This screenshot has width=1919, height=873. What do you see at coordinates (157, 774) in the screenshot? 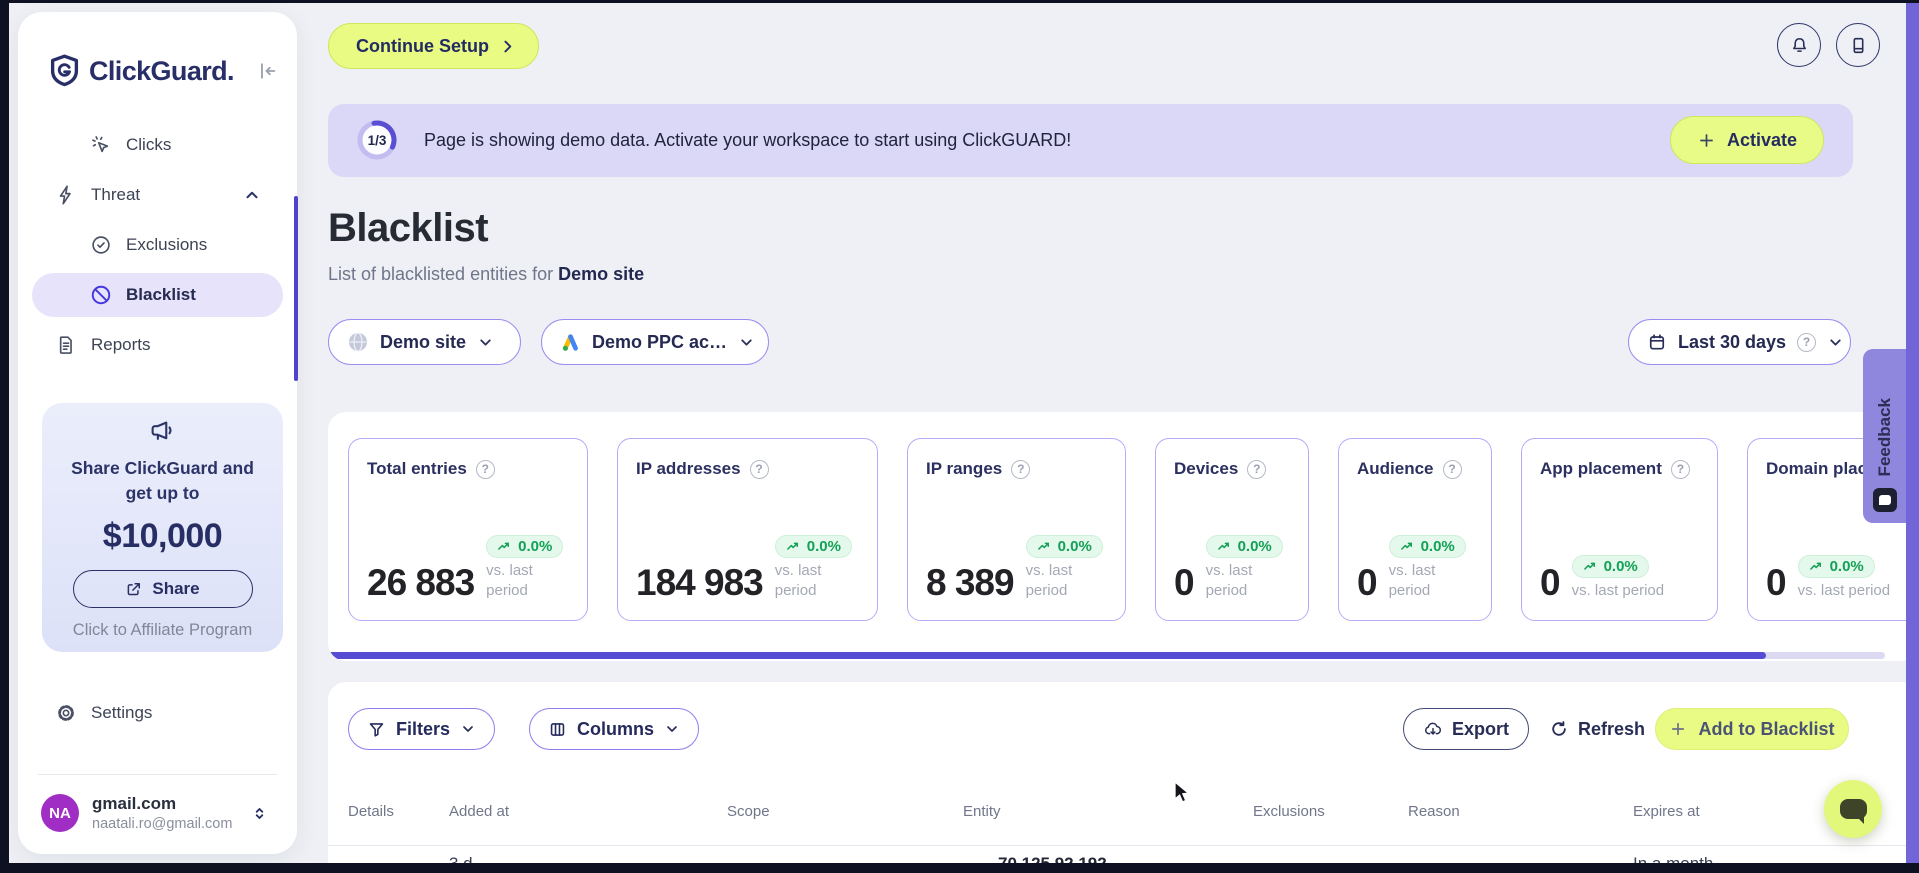
I see `sidebar-divider` at bounding box center [157, 774].